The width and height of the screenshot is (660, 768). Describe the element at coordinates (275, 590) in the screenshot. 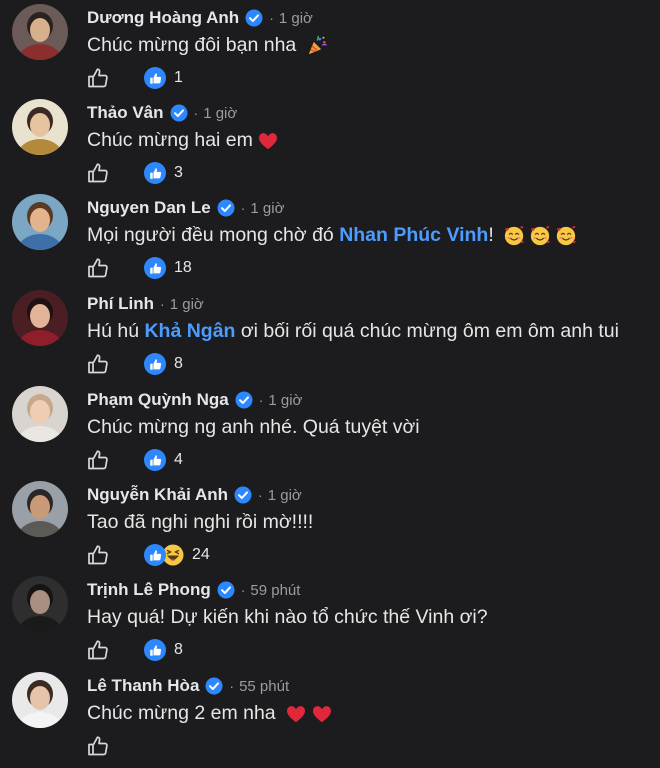

I see `comment-timestamp: 59 phút` at that location.